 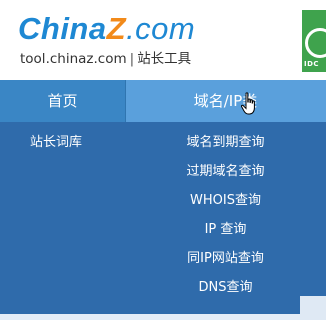 What do you see at coordinates (125, 101) in the screenshot?
I see `nav-divider` at bounding box center [125, 101].